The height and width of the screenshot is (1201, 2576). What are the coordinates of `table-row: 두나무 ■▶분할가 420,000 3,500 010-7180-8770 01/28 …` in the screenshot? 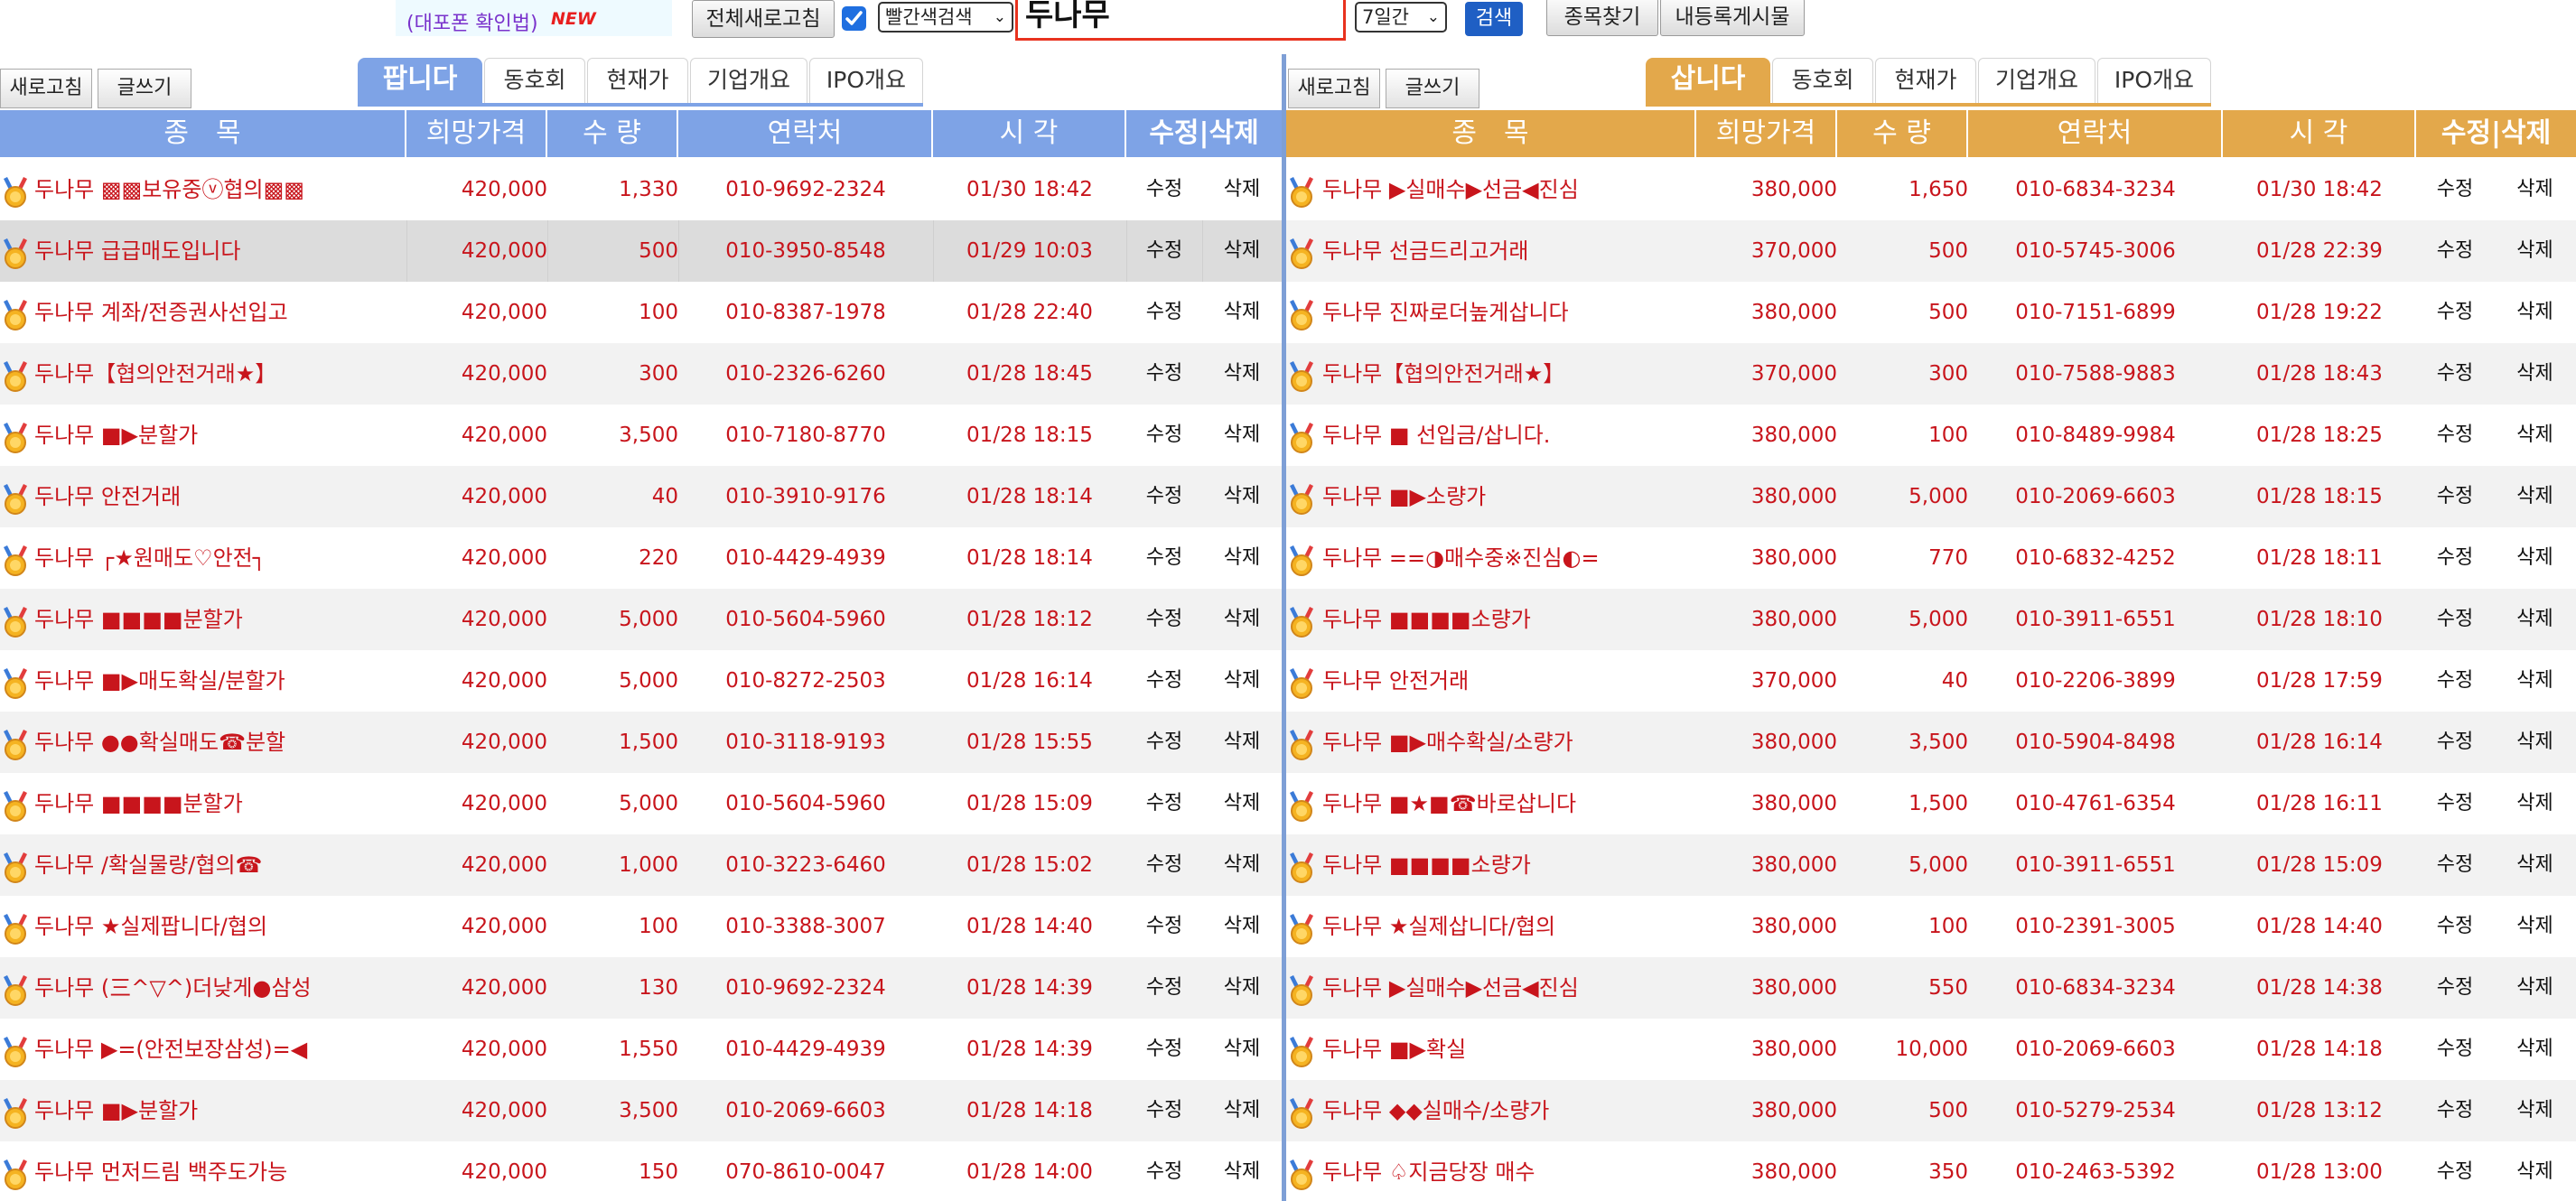 It's located at (641, 435).